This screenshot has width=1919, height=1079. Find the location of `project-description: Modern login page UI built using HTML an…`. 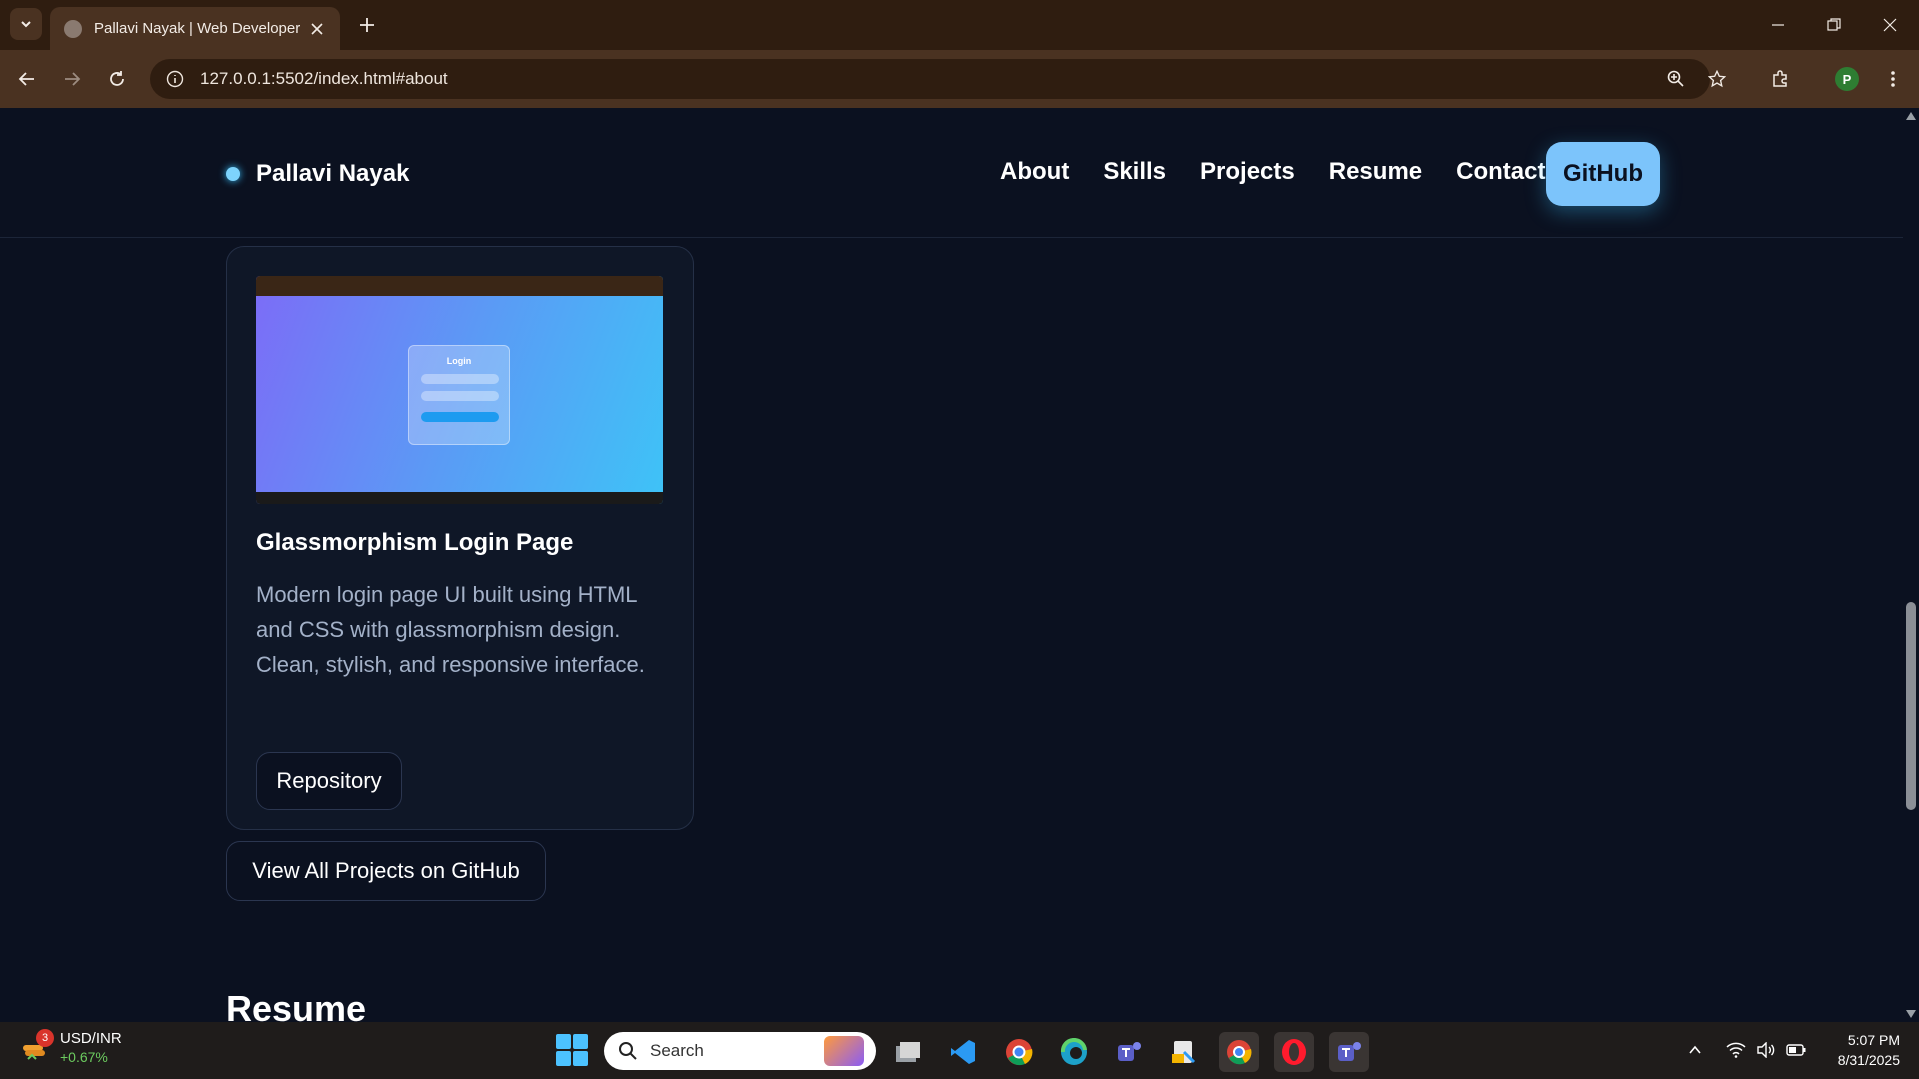

project-description: Modern login page UI built using HTML an… is located at coordinates (450, 629).